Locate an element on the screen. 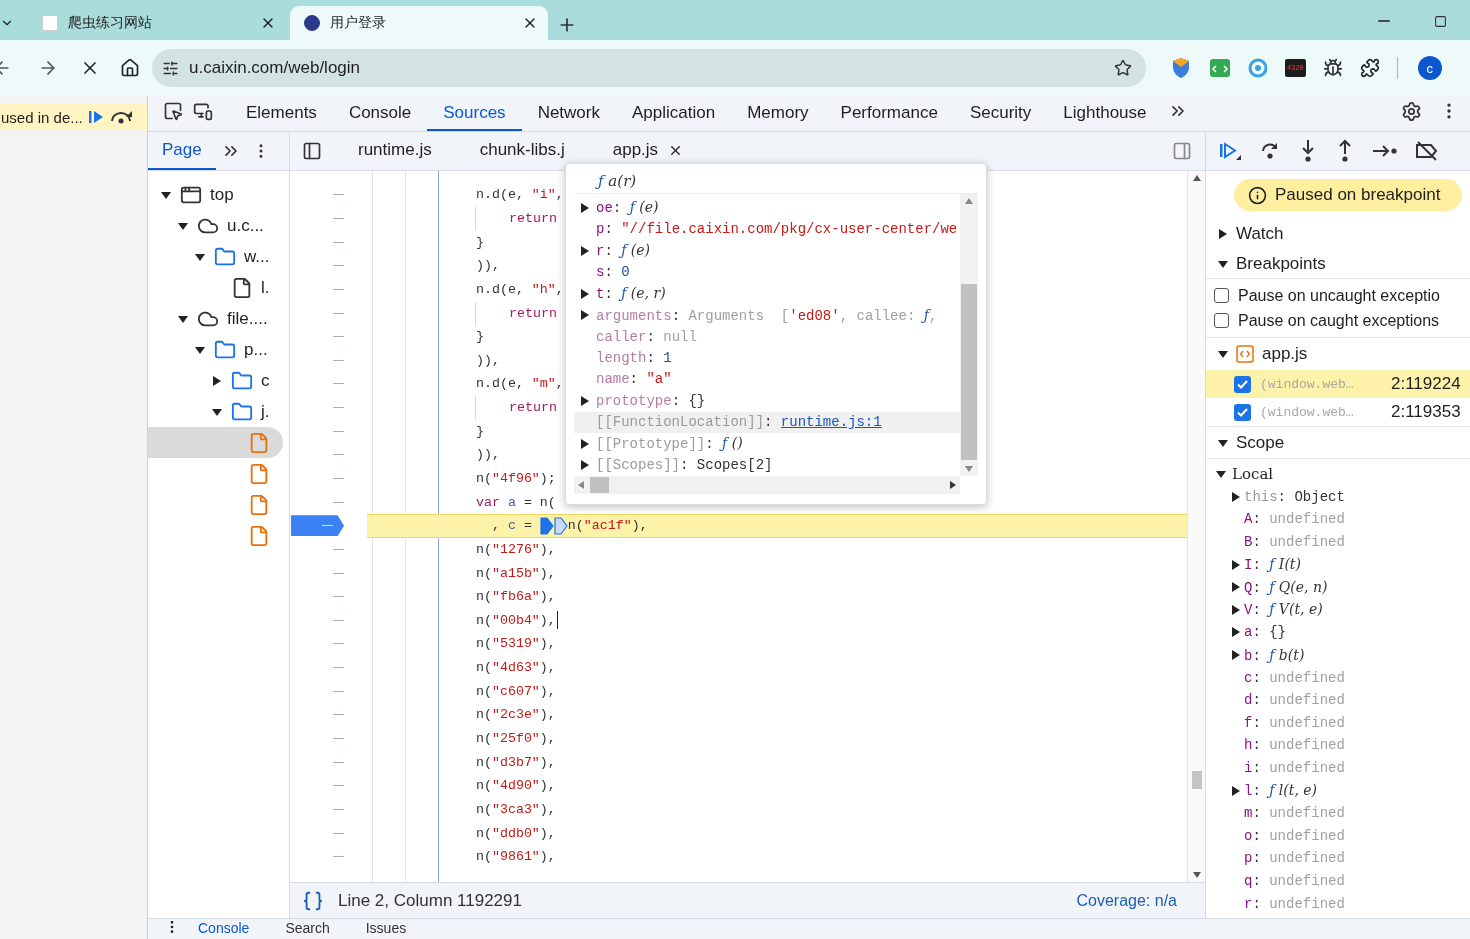 The image size is (1470, 939). devtools-tab: Elements is located at coordinates (281, 113).